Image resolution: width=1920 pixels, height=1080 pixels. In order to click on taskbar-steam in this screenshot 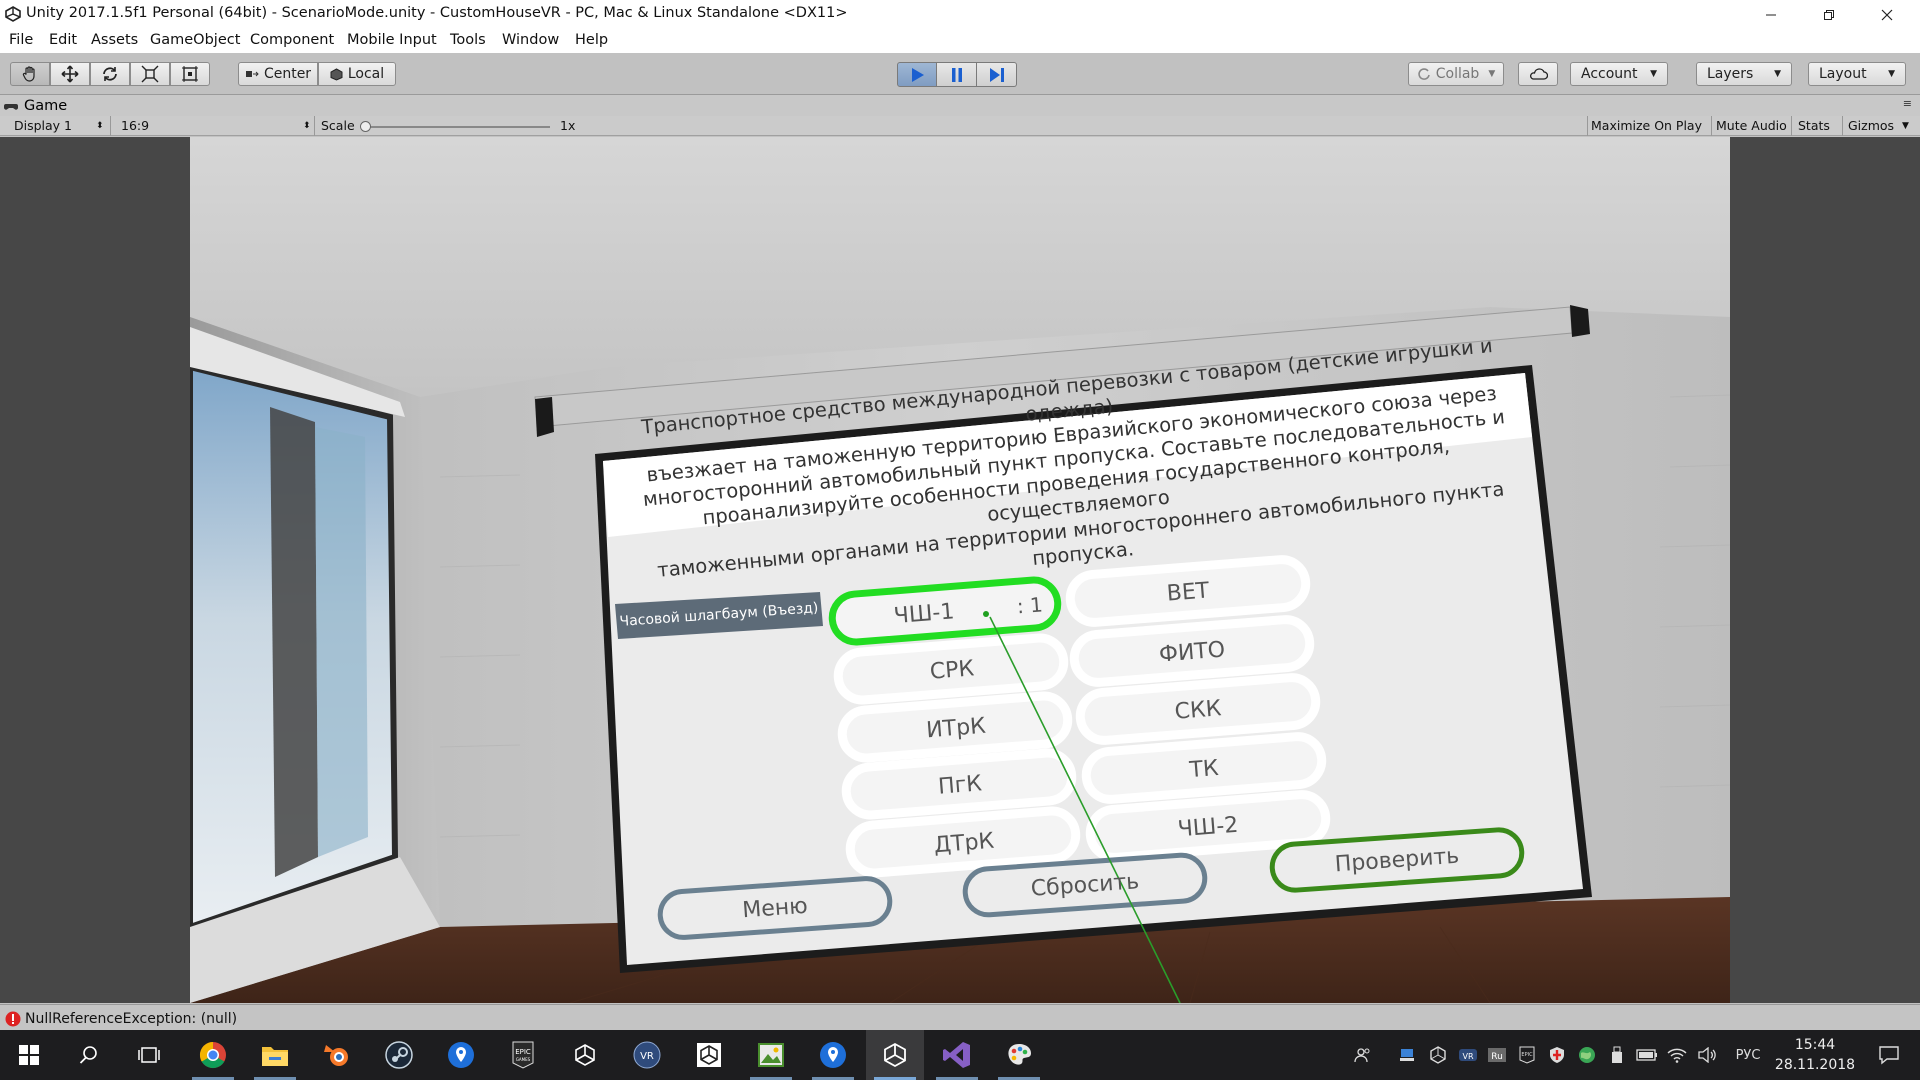, I will do `click(399, 1055)`.